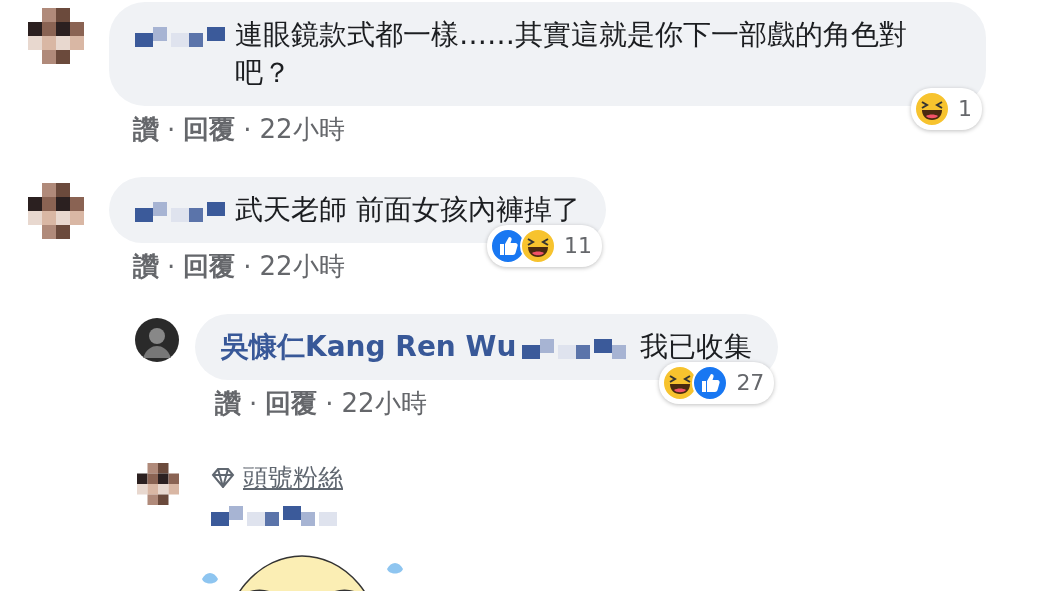 The height and width of the screenshot is (596, 1060). I want to click on reaction-badge: 11, so click(544, 246).